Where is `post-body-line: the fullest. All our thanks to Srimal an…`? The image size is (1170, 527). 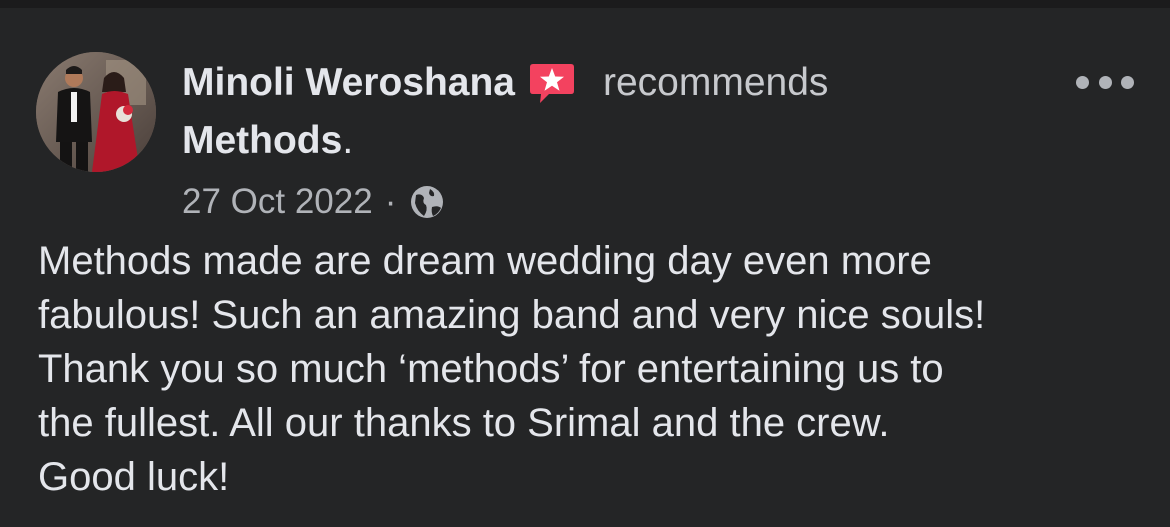
post-body-line: the fullest. All our thanks to Srimal an… is located at coordinates (464, 423).